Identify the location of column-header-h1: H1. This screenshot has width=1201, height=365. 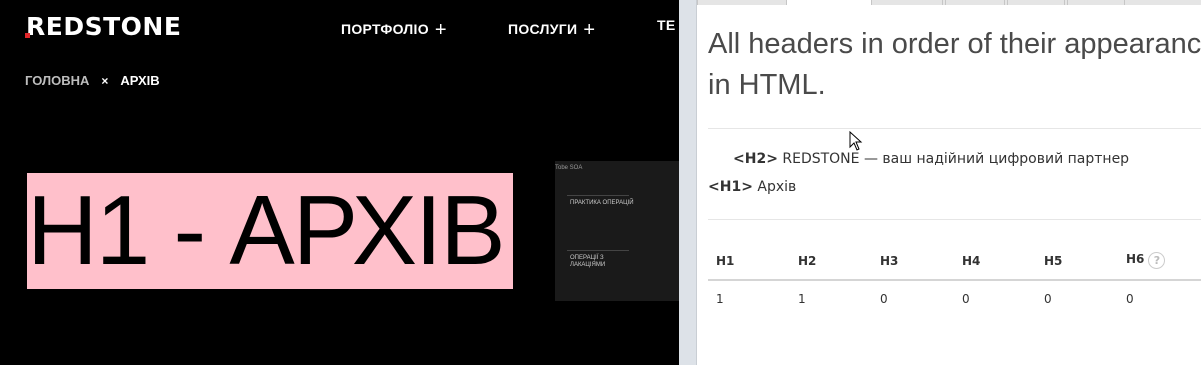
(725, 261).